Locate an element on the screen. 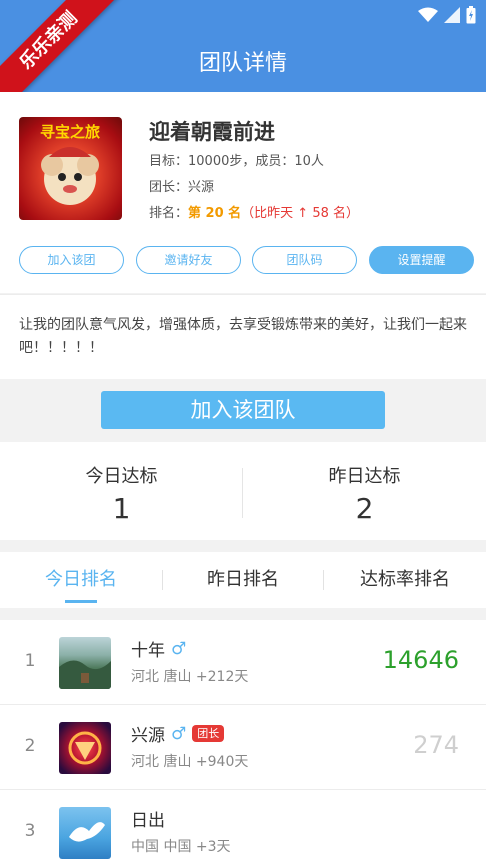 The image size is (486, 864). stat-yesterday: 昨日达标 2 is located at coordinates (364, 491).